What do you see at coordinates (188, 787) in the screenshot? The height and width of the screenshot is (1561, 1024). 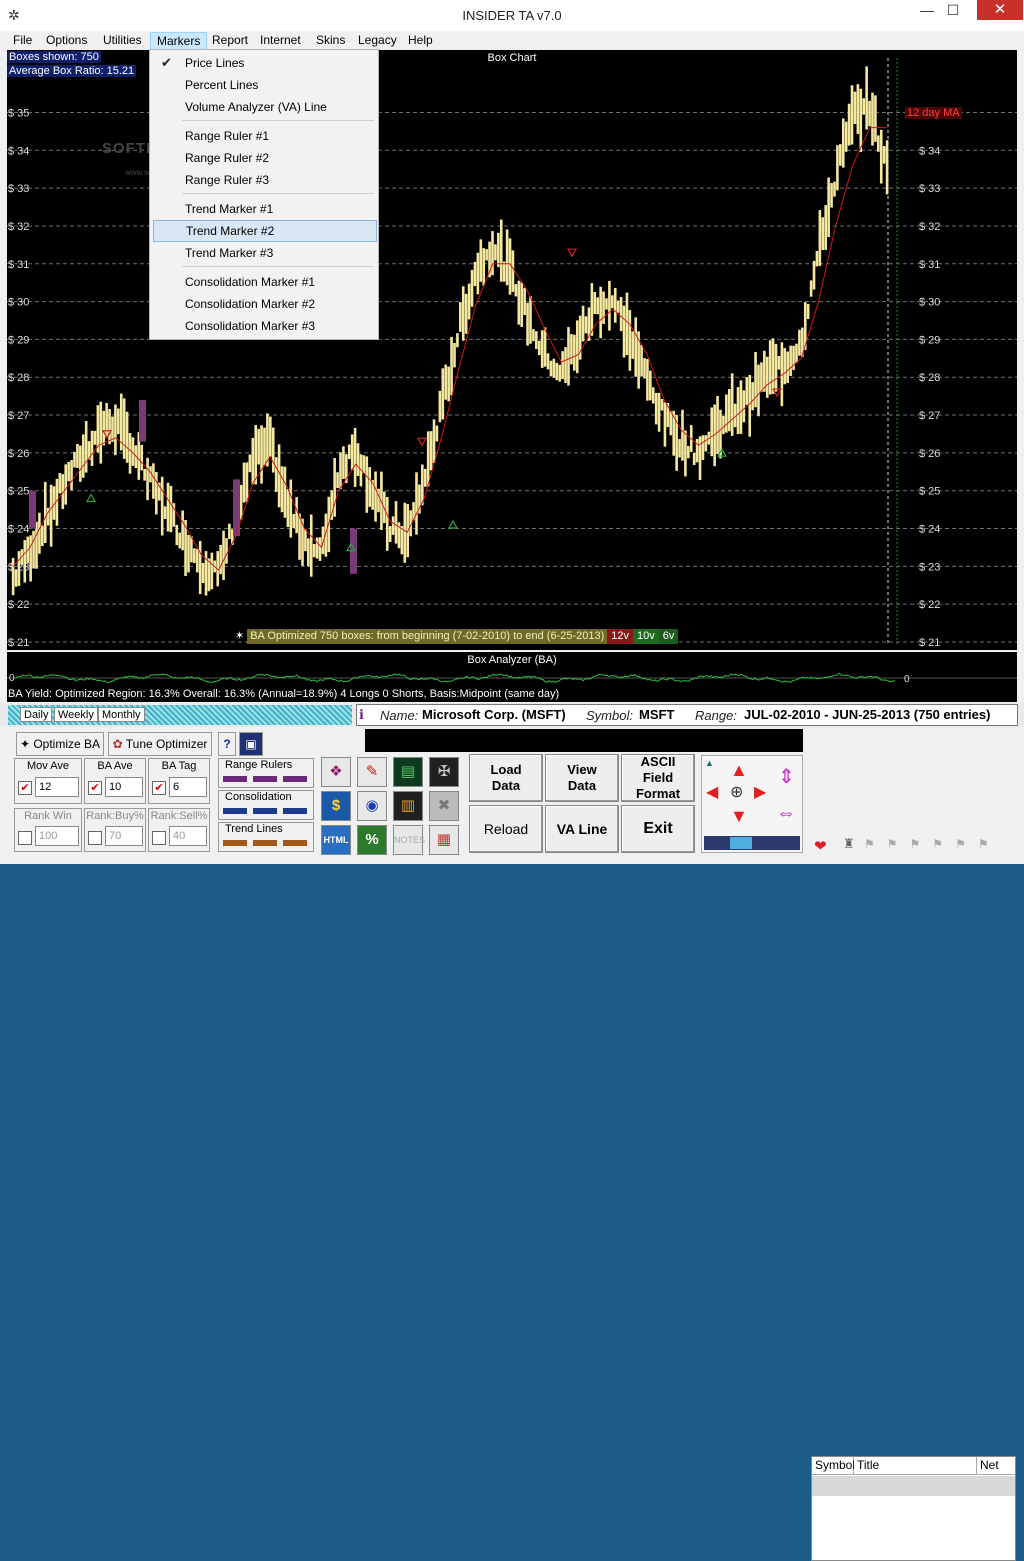 I see `ba-tag-input: 6` at bounding box center [188, 787].